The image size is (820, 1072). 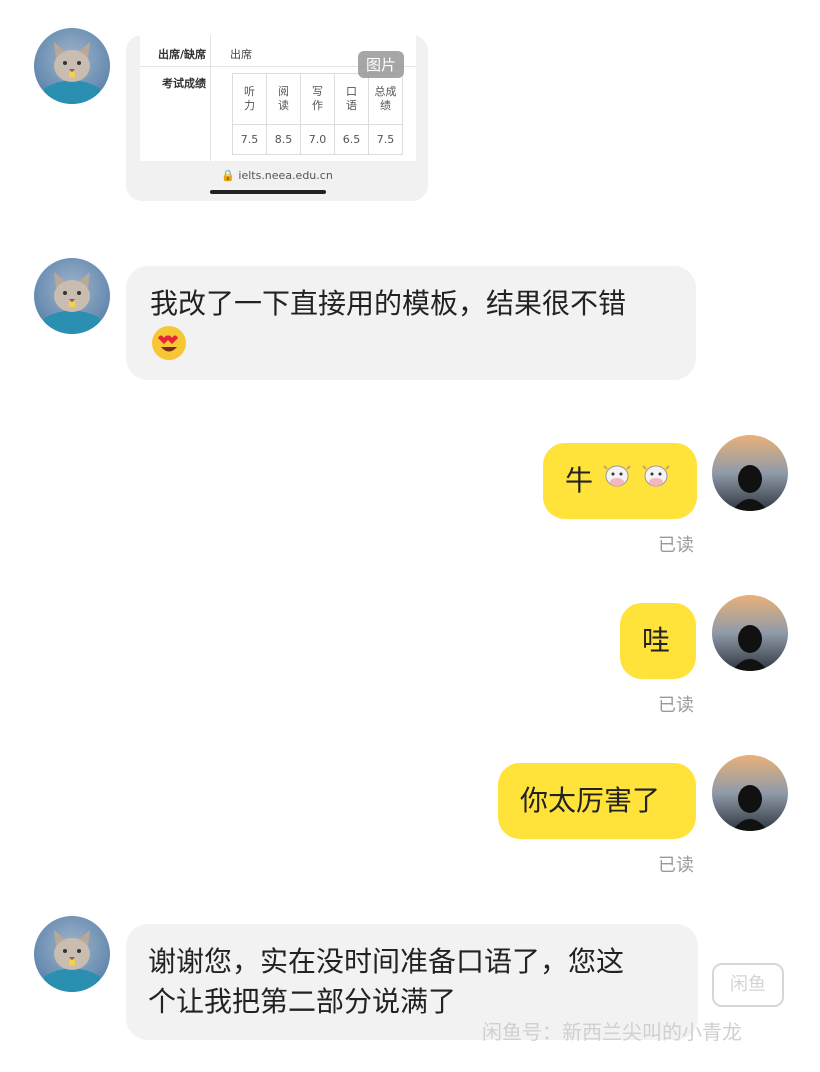 I want to click on message-text: 哇, so click(x=656, y=640).